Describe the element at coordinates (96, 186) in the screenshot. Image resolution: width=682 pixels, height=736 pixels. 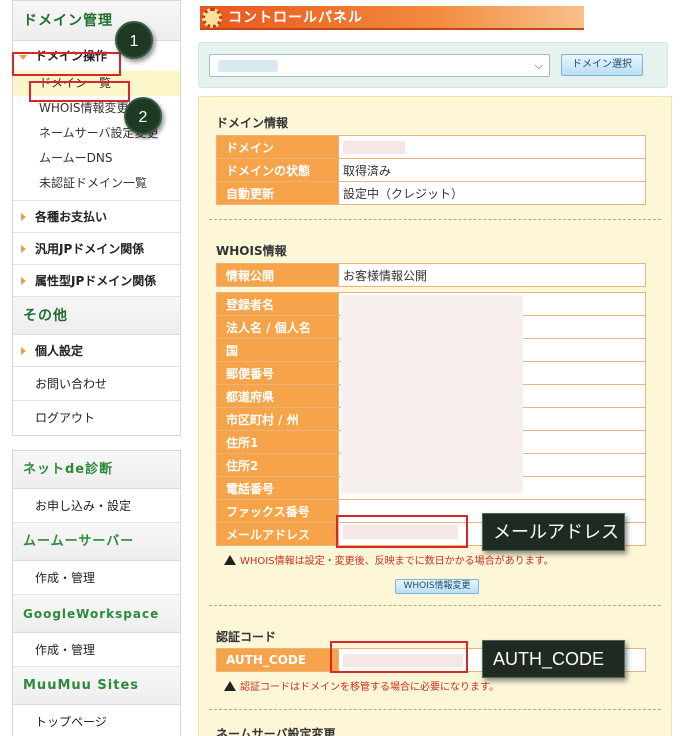
I see `sidebar-sub-unverified: 未認証ドメイン一覧` at that location.